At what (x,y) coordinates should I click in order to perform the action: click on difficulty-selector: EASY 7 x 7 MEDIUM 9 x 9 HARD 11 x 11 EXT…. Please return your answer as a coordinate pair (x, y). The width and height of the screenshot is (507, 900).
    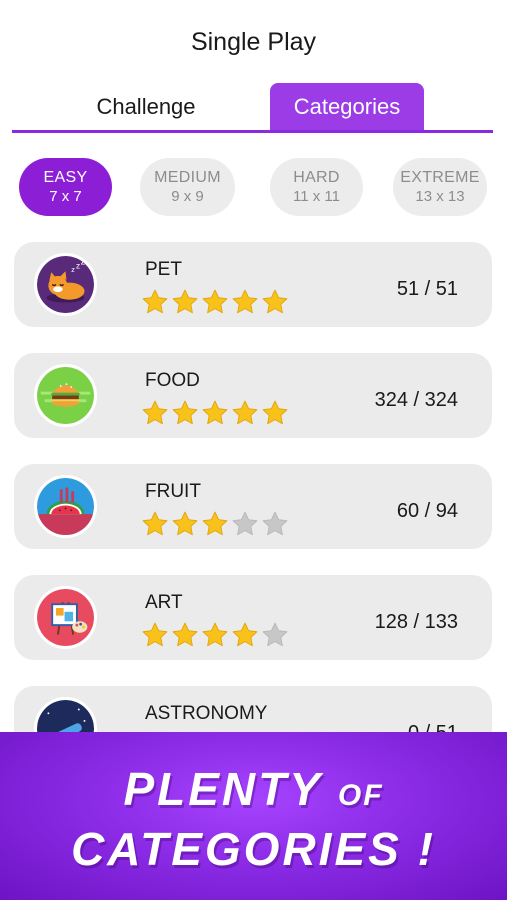
    Looking at the image, I should click on (253, 187).